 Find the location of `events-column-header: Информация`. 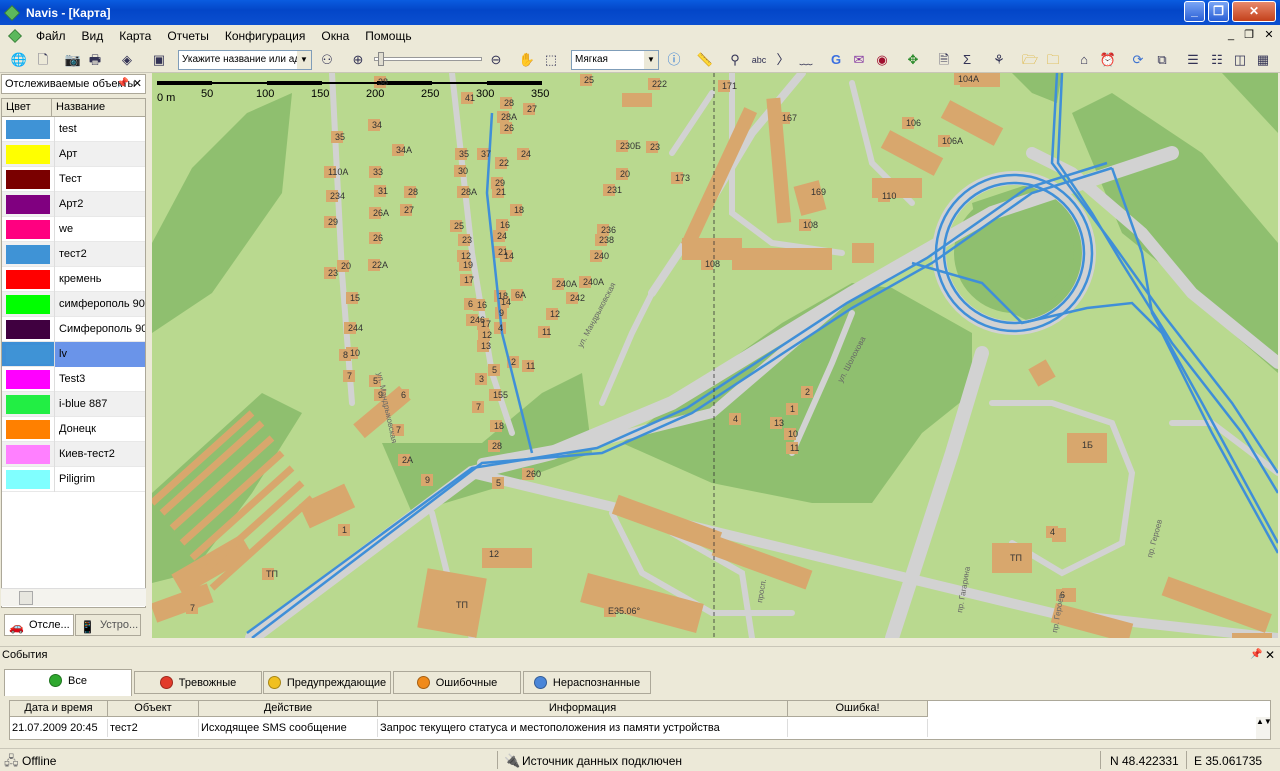

events-column-header: Информация is located at coordinates (583, 709).